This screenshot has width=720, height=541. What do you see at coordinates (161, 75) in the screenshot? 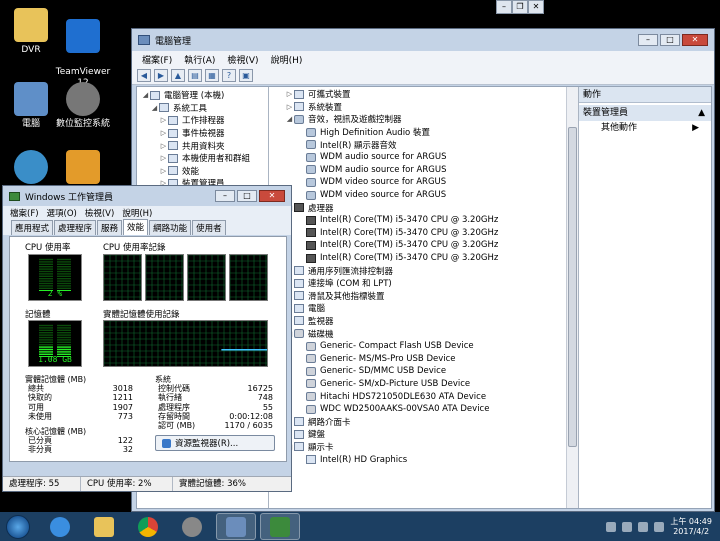
I see `forward-icon: ▶` at bounding box center [161, 75].